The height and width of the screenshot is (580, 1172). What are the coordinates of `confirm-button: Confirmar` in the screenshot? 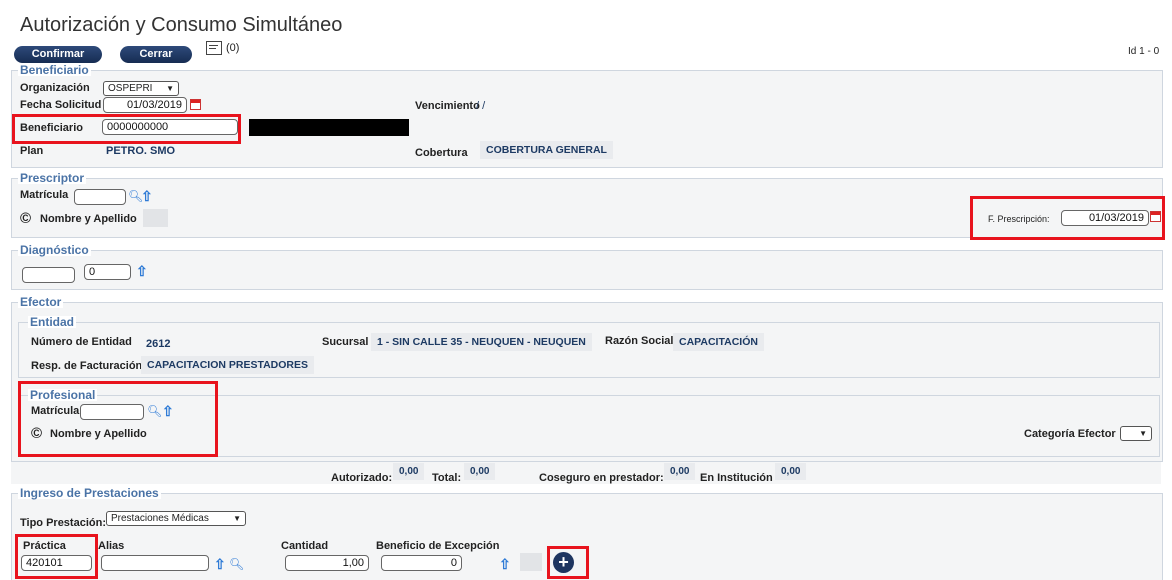 It's located at (58, 54).